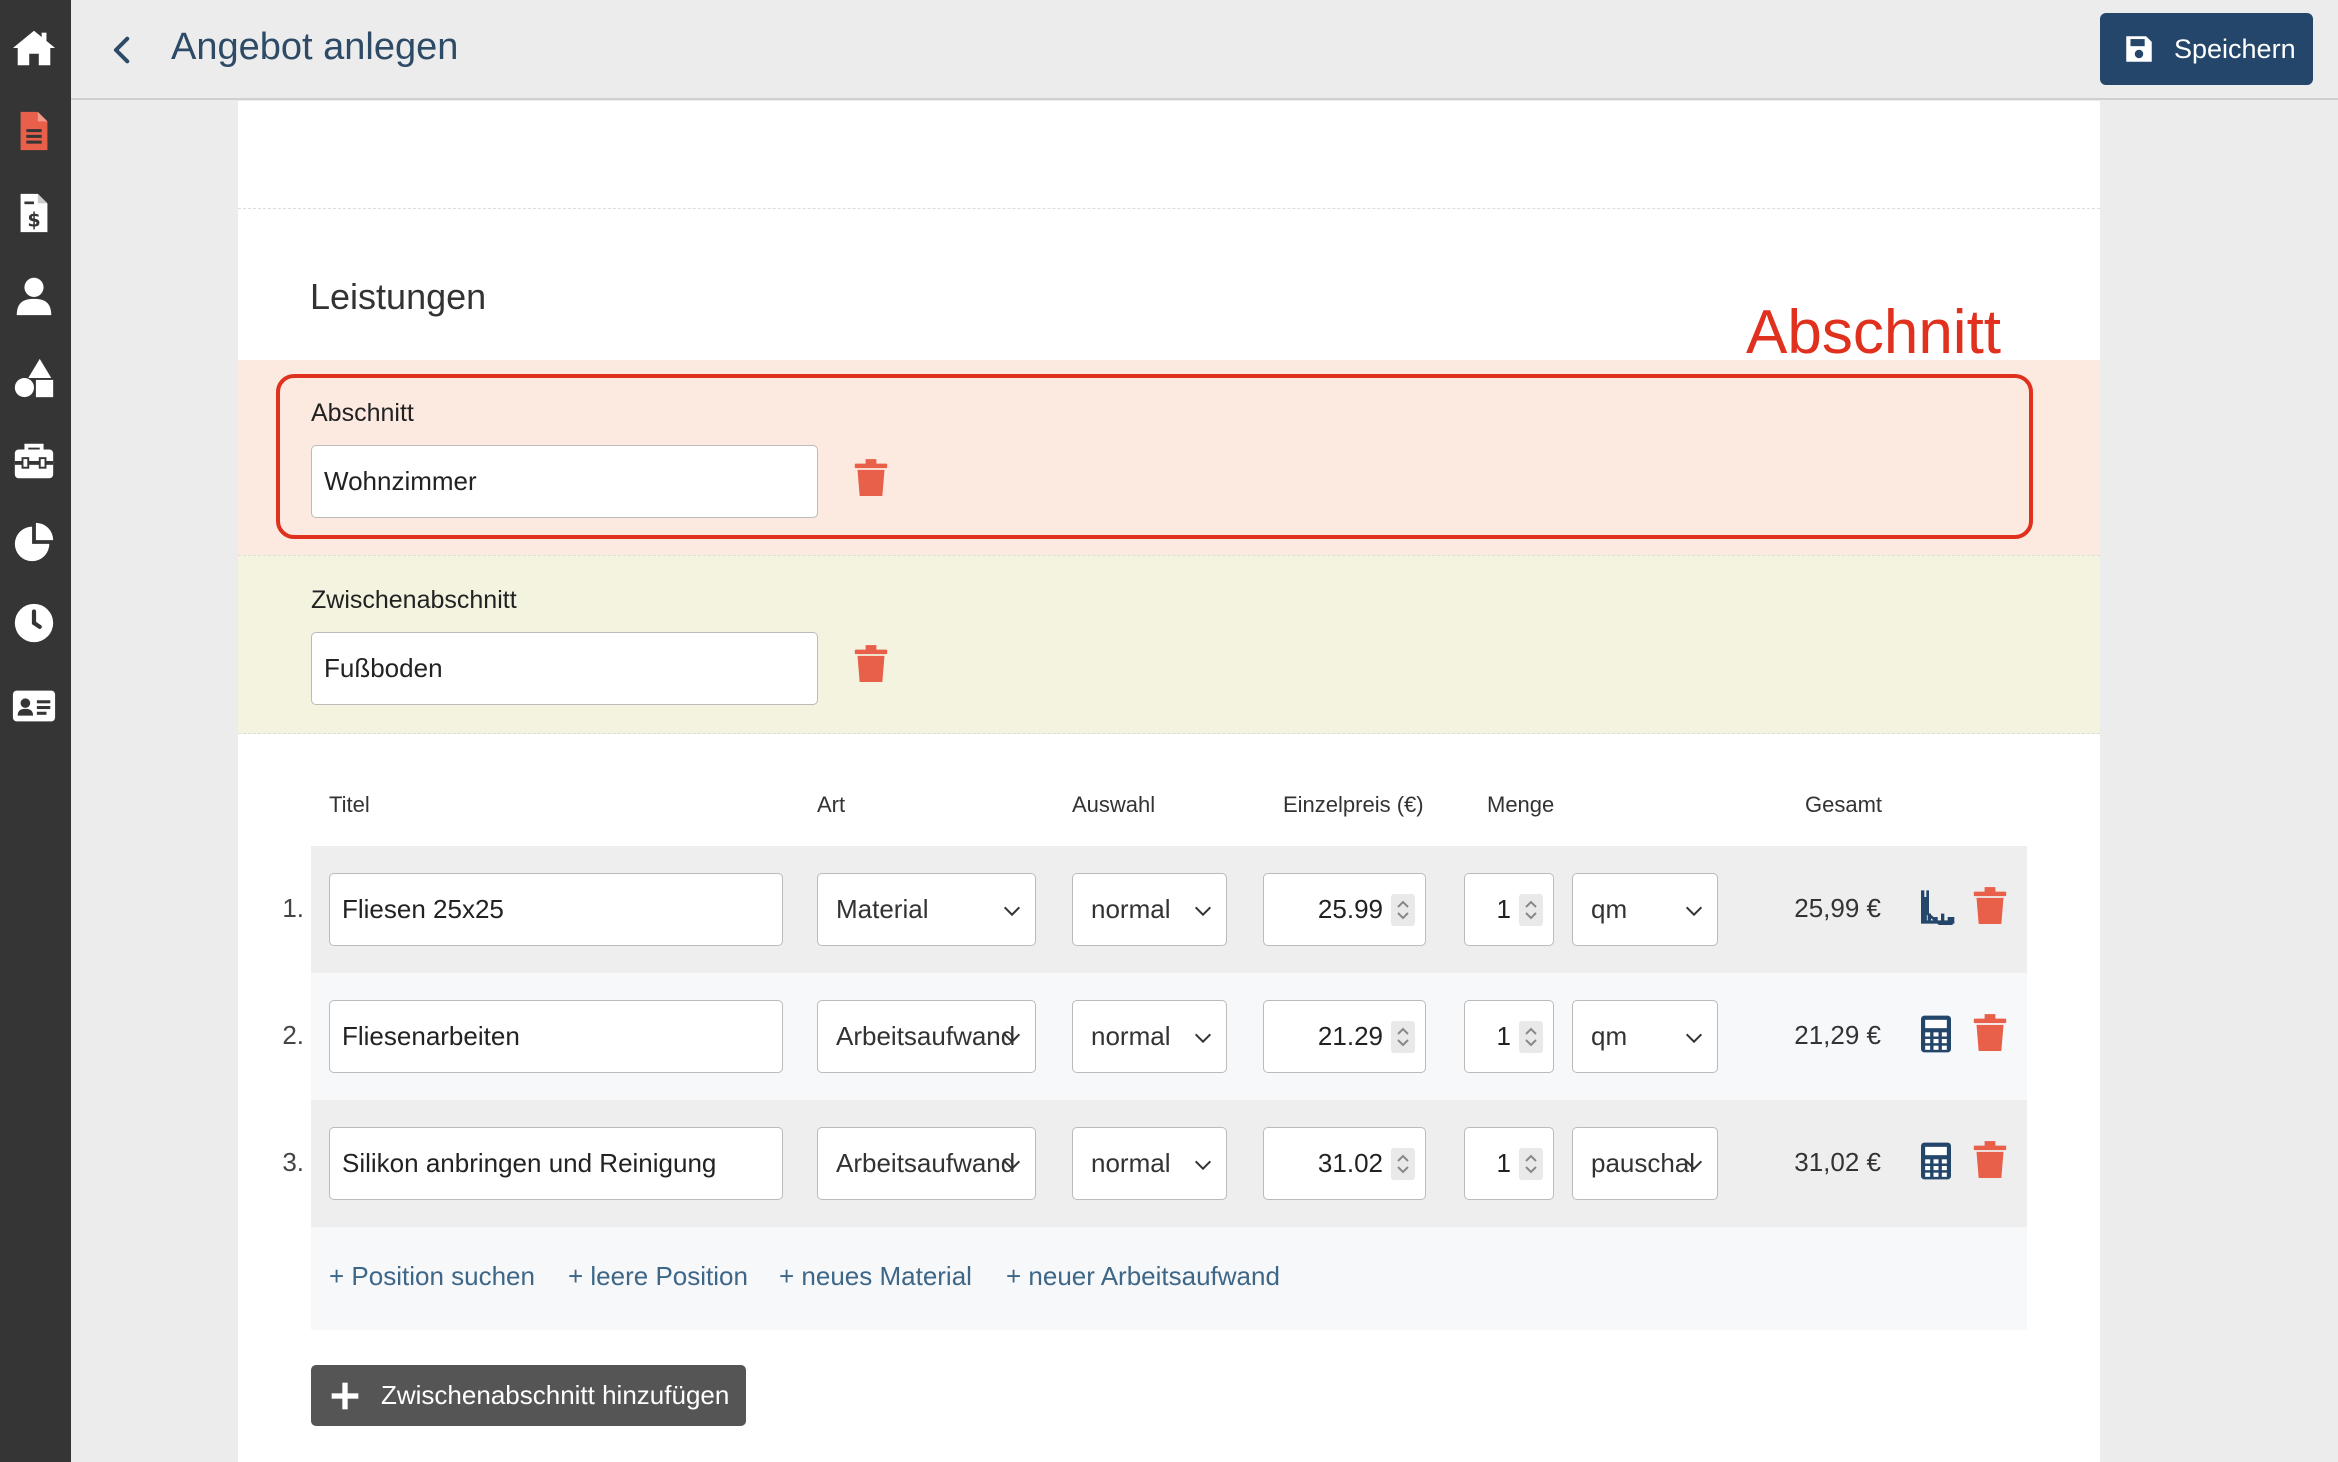 The image size is (2338, 1462). What do you see at coordinates (1350, 909) in the screenshot?
I see `einzelpreis-value: 25.99` at bounding box center [1350, 909].